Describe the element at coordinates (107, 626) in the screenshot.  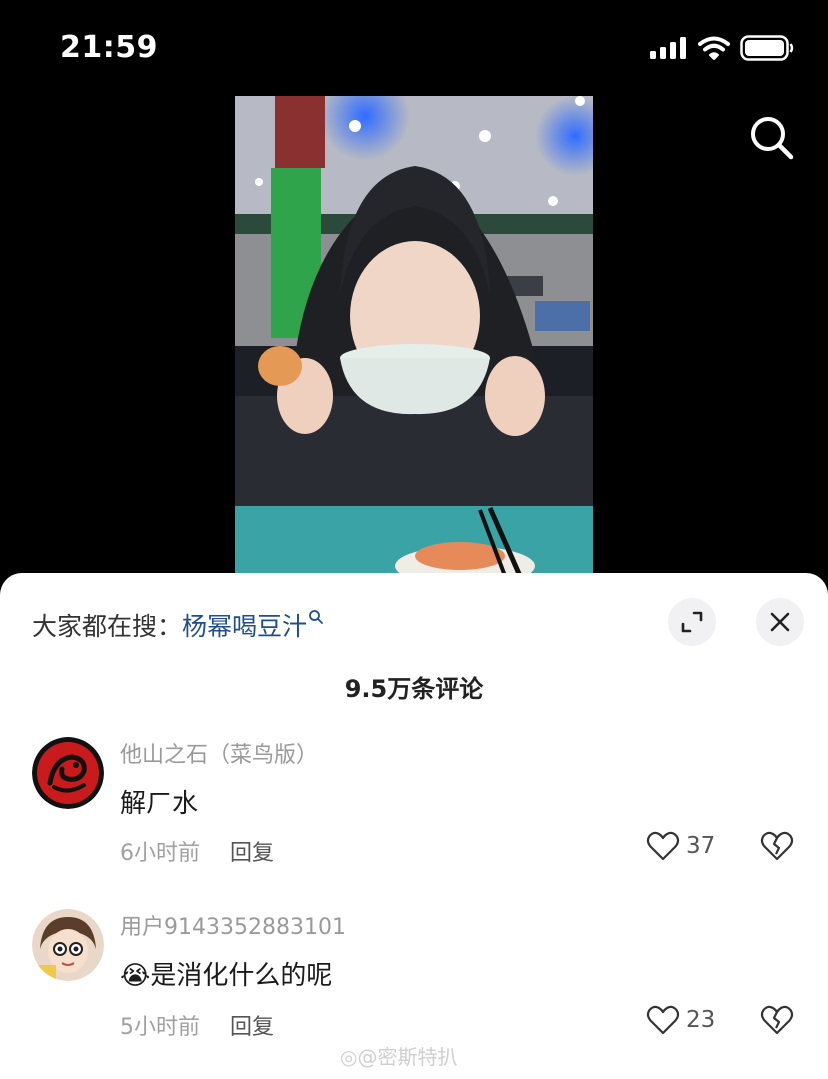
I see `search-prefix: 大家都在搜：` at that location.